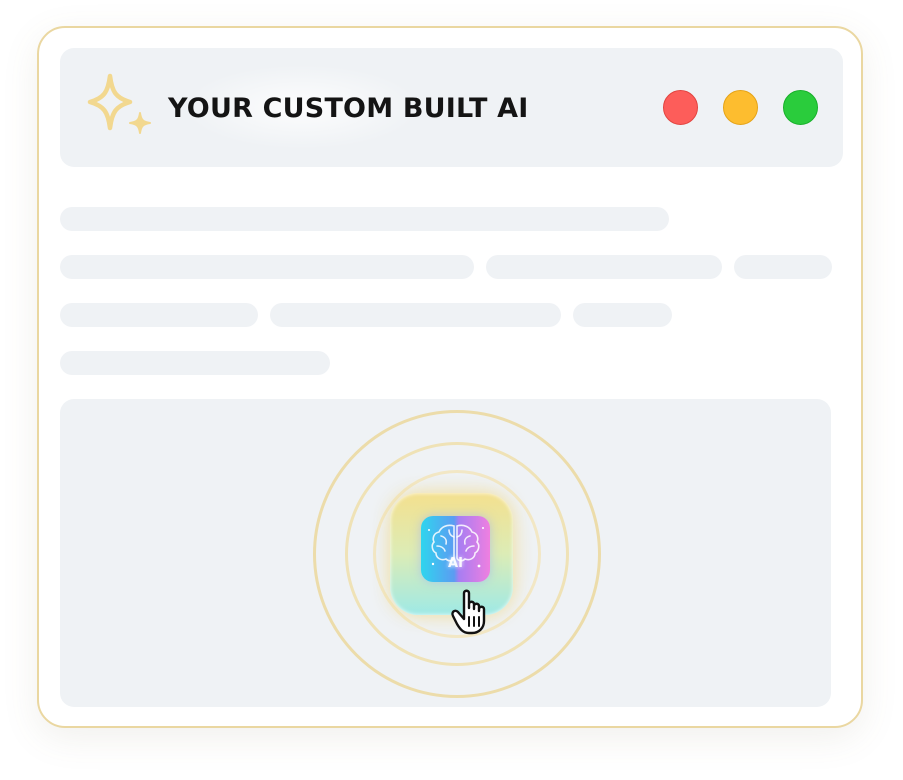 The image size is (903, 780). What do you see at coordinates (740, 107) in the screenshot?
I see `minimize-button` at bounding box center [740, 107].